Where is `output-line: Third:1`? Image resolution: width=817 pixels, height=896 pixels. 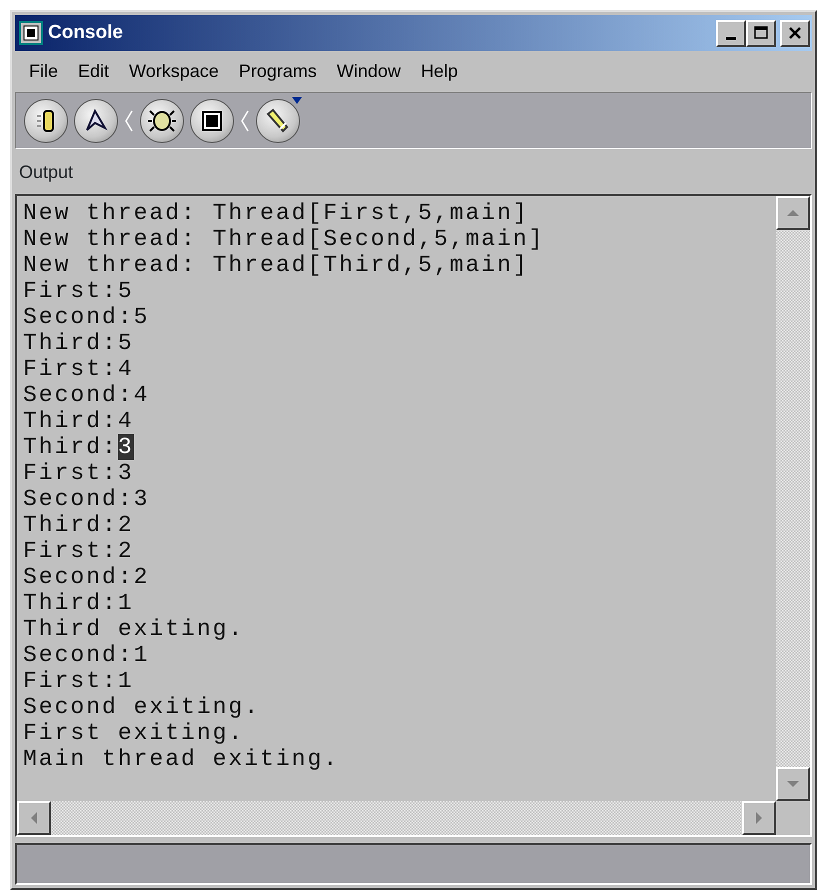
output-line: Third:1 is located at coordinates (79, 603).